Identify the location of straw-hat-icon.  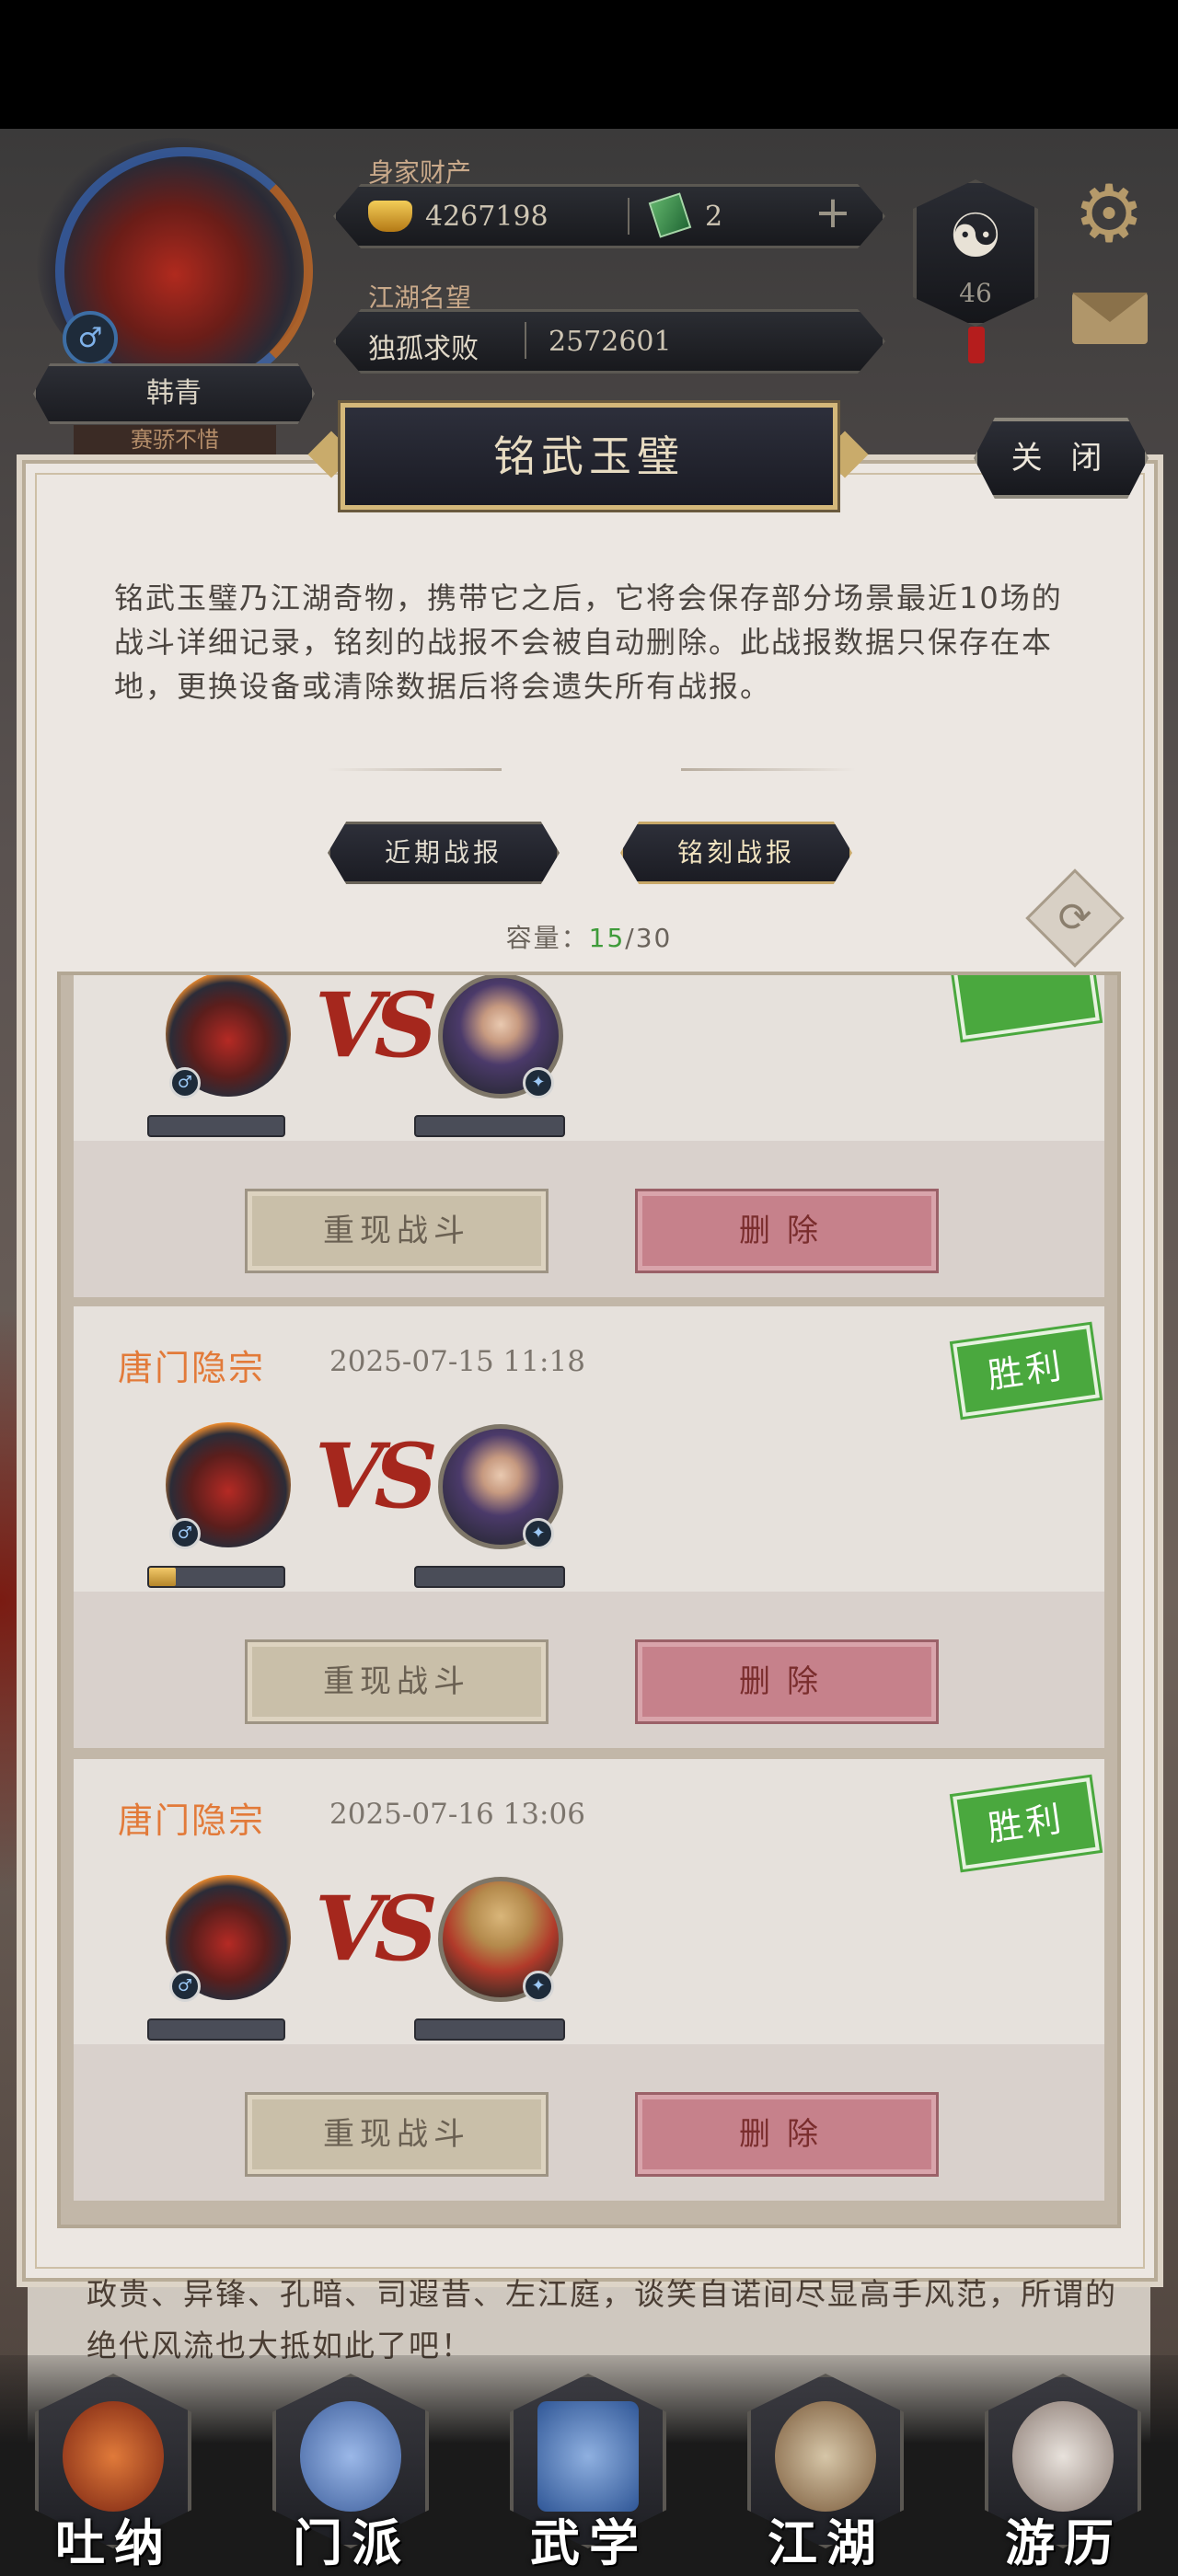
(825, 2456).